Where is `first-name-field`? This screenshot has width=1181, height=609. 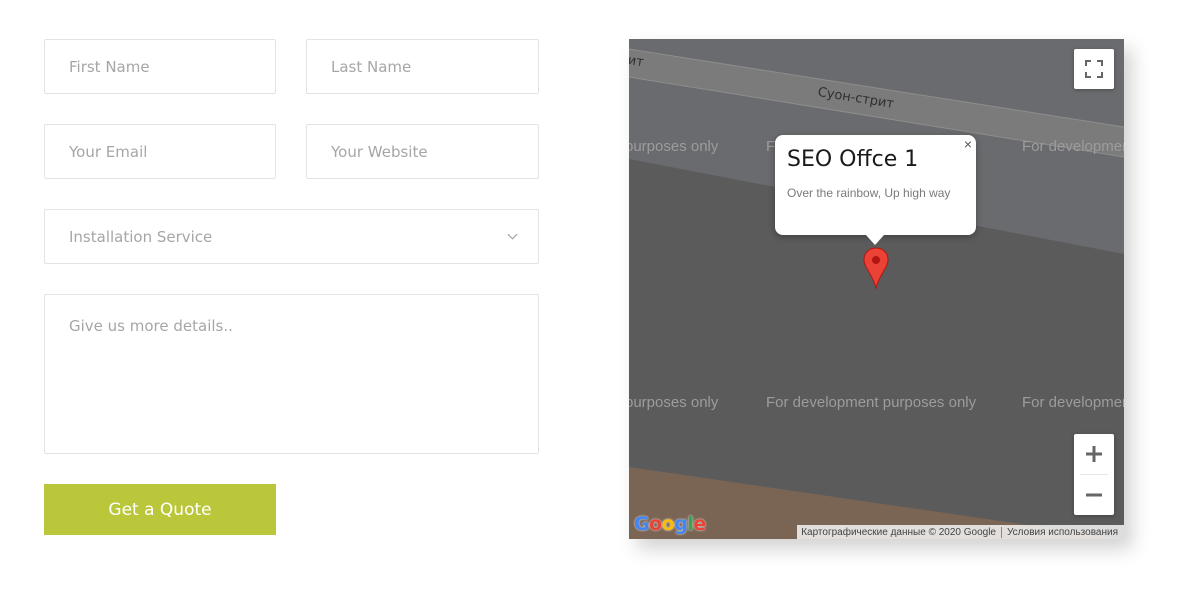
first-name-field is located at coordinates (160, 66).